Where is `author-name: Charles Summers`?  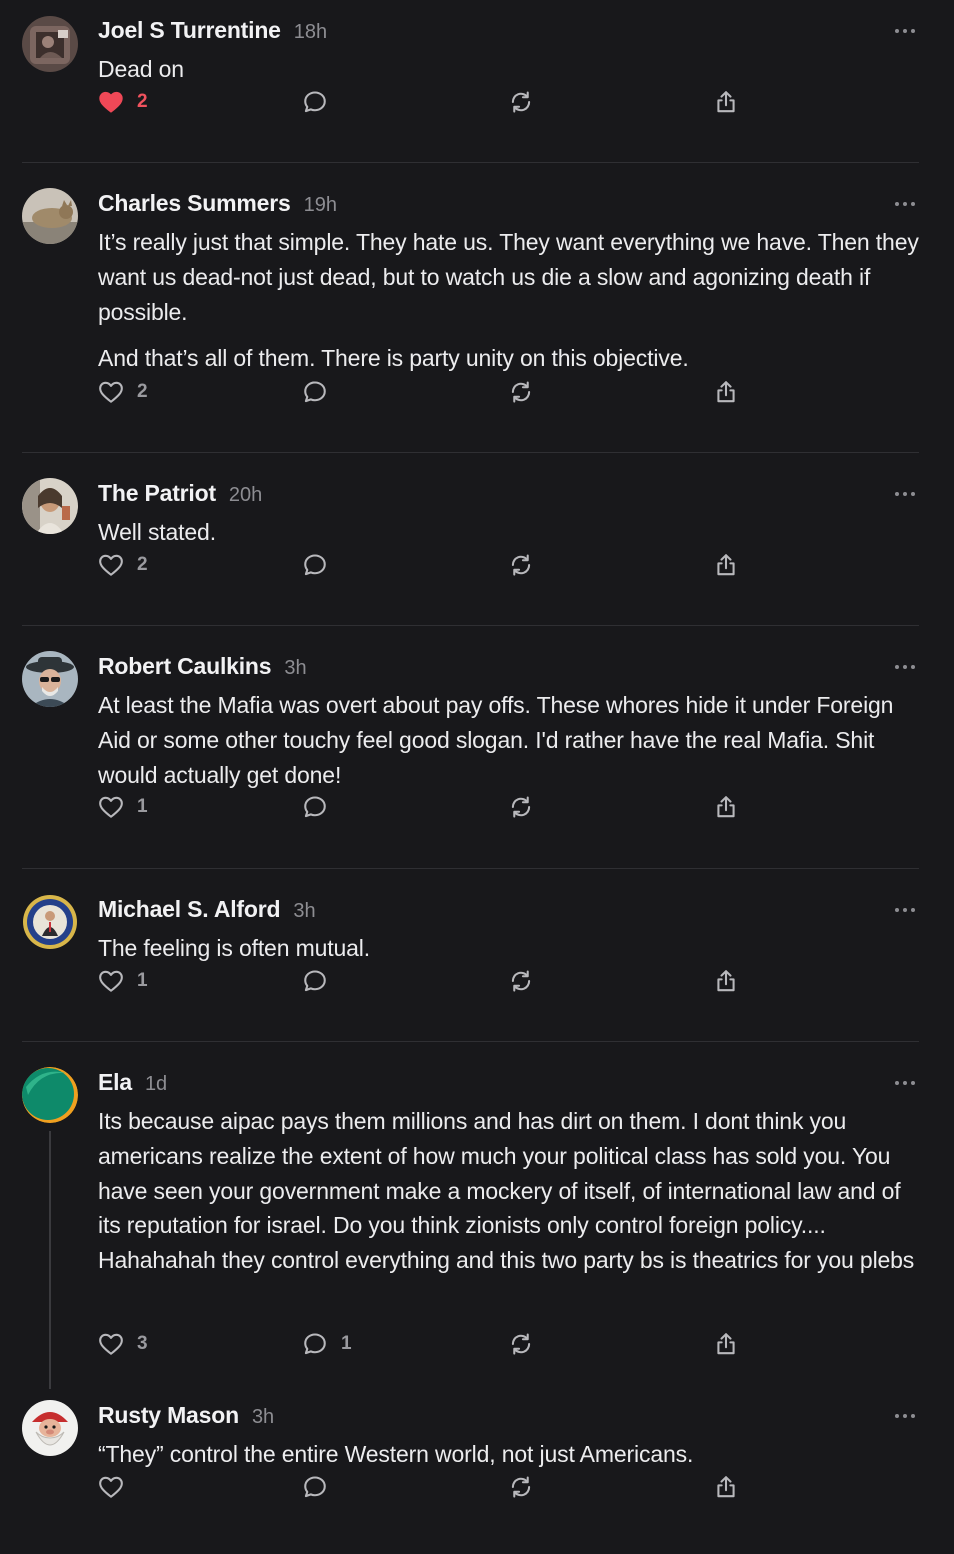
author-name: Charles Summers is located at coordinates (194, 203).